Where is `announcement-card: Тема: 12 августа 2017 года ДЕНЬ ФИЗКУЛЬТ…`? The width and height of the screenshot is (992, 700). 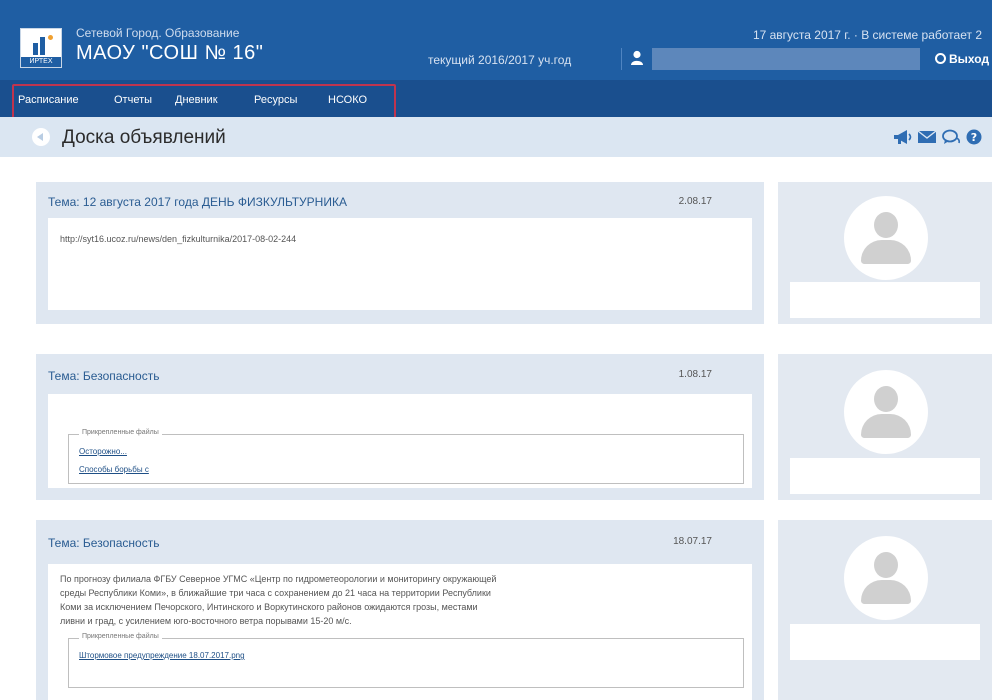
announcement-card: Тема: 12 августа 2017 года ДЕНЬ ФИЗКУЛЬТ… is located at coordinates (400, 253).